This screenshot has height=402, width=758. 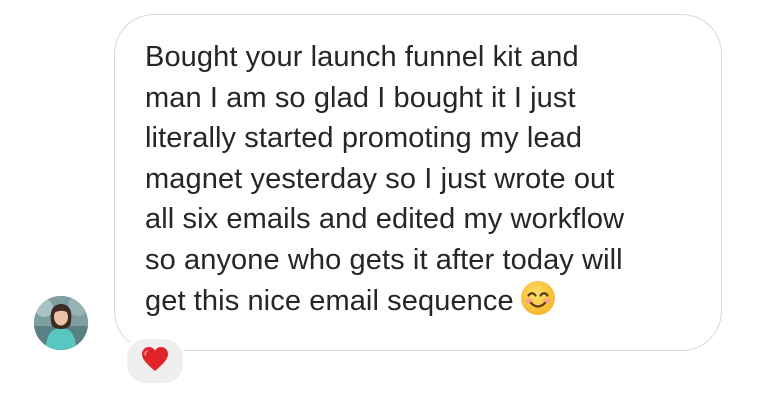 What do you see at coordinates (384, 259) in the screenshot?
I see `message-line: so anyone who gets it after today will` at bounding box center [384, 259].